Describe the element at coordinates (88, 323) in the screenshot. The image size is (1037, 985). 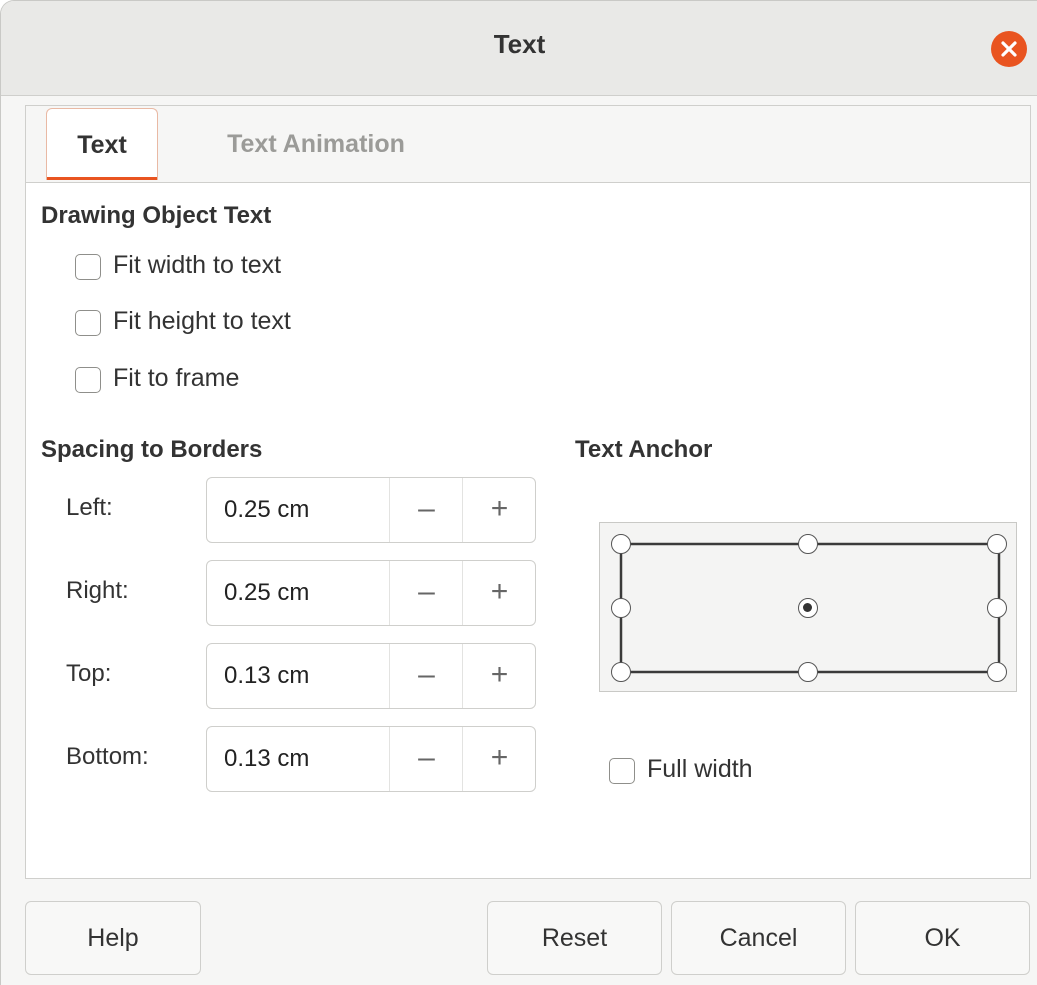
I see `fit-height-to-text-checkbox` at that location.